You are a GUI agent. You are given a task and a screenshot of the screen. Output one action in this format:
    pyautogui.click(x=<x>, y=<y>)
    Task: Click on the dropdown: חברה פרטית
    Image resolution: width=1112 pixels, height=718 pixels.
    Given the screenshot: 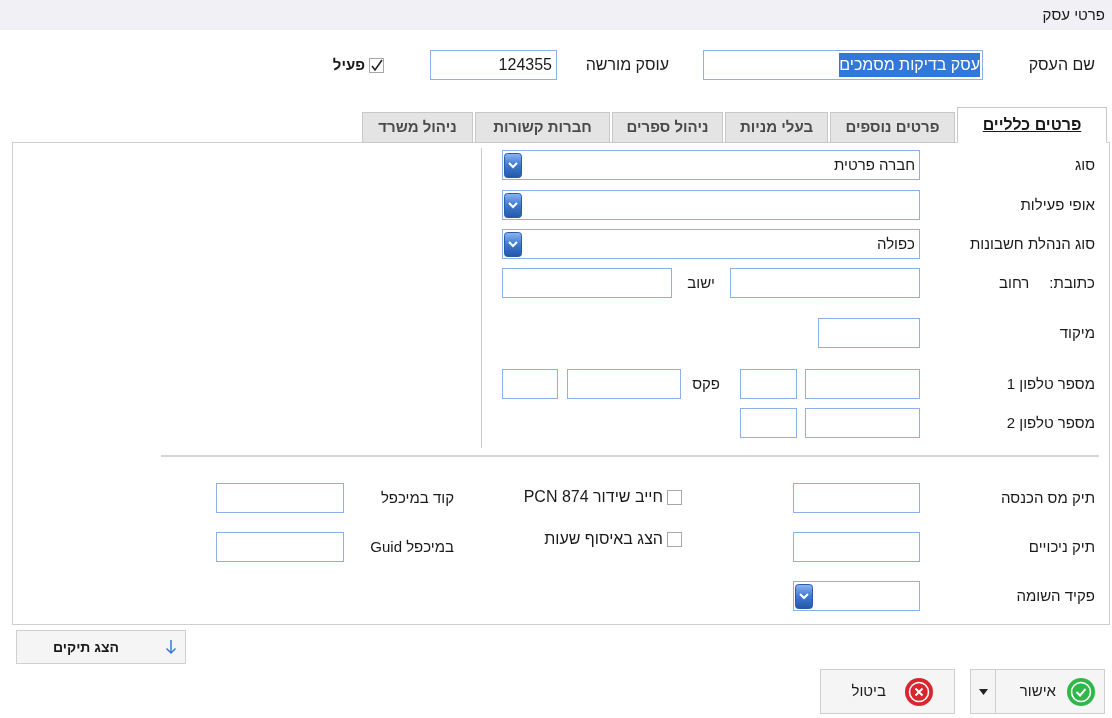 What is the action you would take?
    pyautogui.click(x=711, y=165)
    